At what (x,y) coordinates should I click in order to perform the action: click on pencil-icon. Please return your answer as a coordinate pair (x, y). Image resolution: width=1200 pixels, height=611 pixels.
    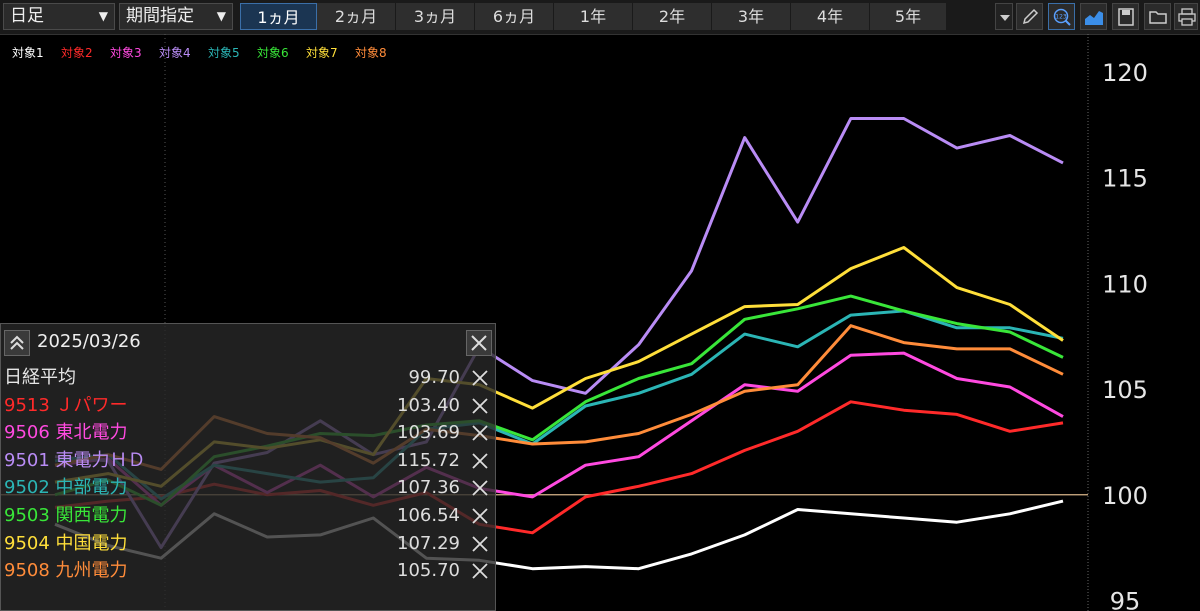
    Looking at the image, I should click on (1030, 16).